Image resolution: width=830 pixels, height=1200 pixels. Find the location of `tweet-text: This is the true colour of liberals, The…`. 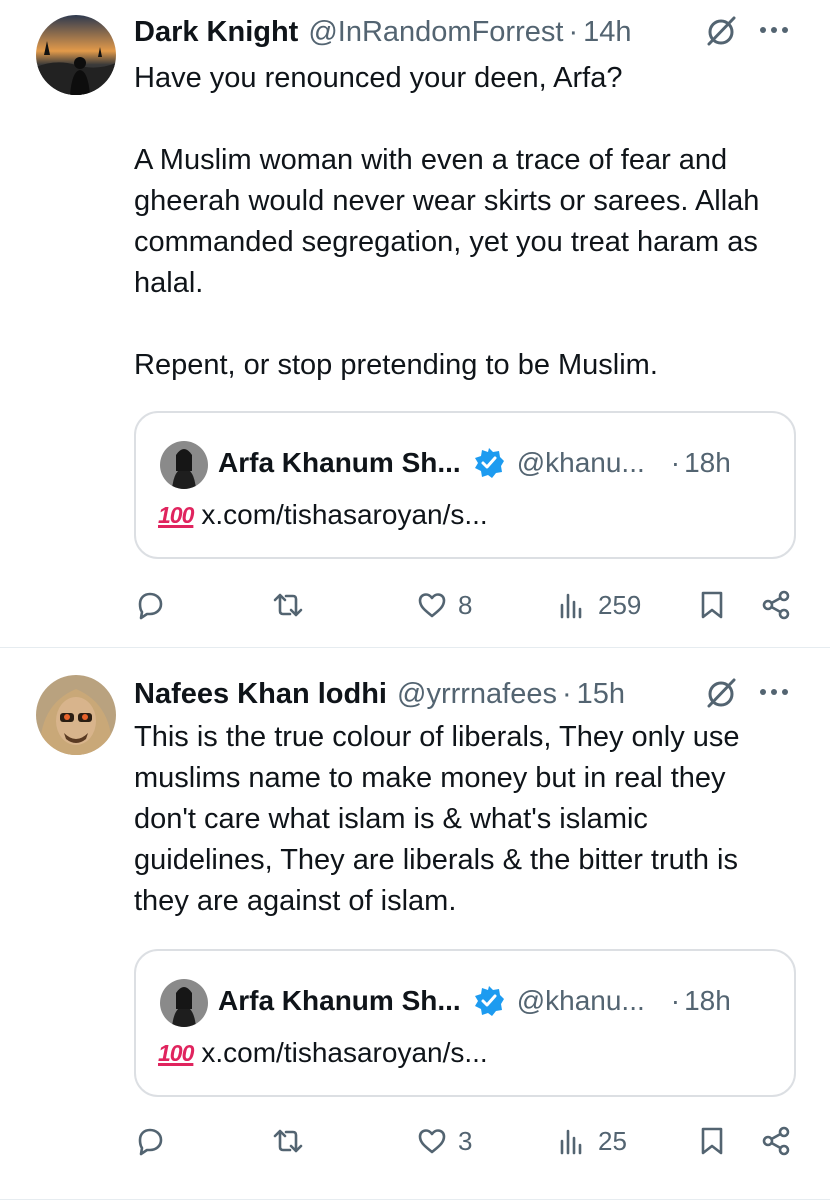

tweet-text: This is the true colour of liberals, The… is located at coordinates (437, 819).